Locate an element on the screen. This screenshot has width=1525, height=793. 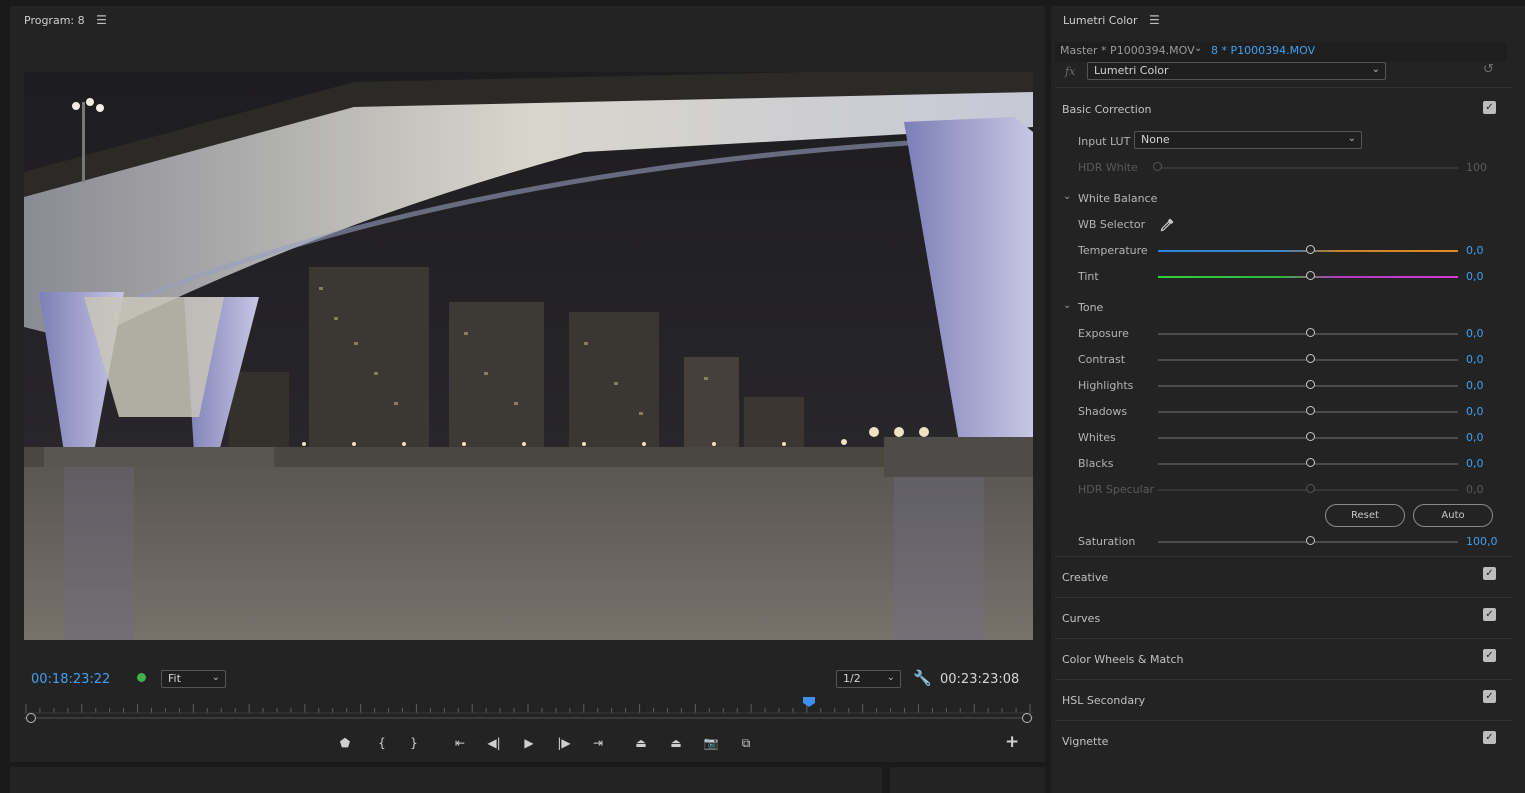
settings-wrench-icon: 🔧 is located at coordinates (922, 678).